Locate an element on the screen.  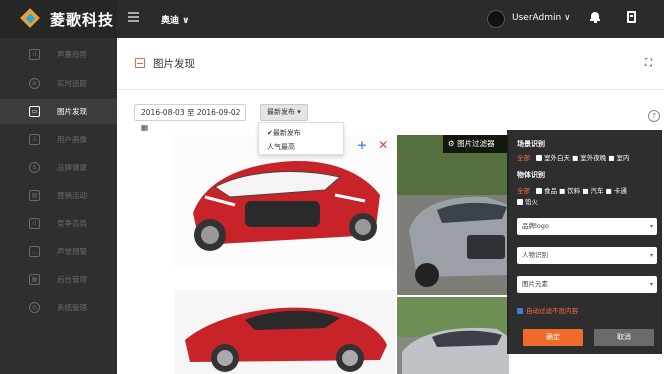
sidebar-item-label: 实时追踪 is located at coordinates (72, 83).